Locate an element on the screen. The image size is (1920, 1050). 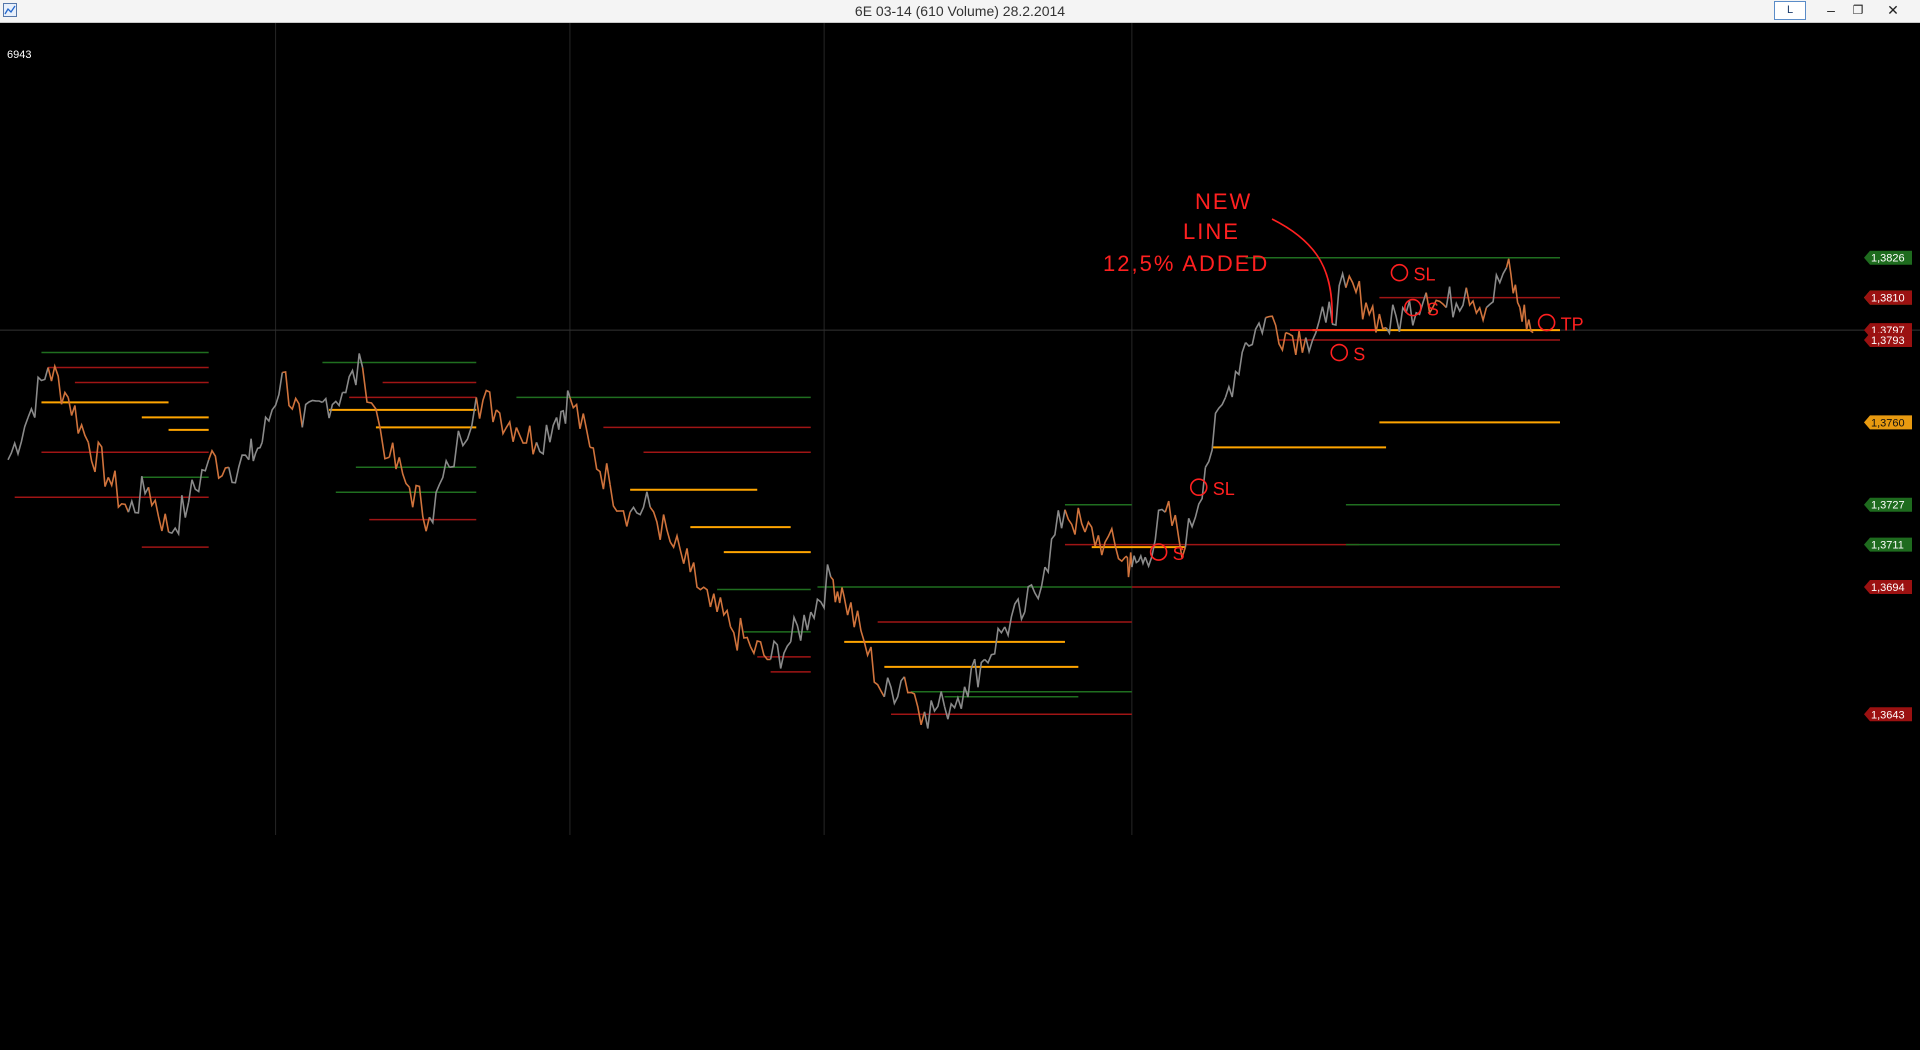
price-tag-7: 1,3727 is located at coordinates (1888, 504).